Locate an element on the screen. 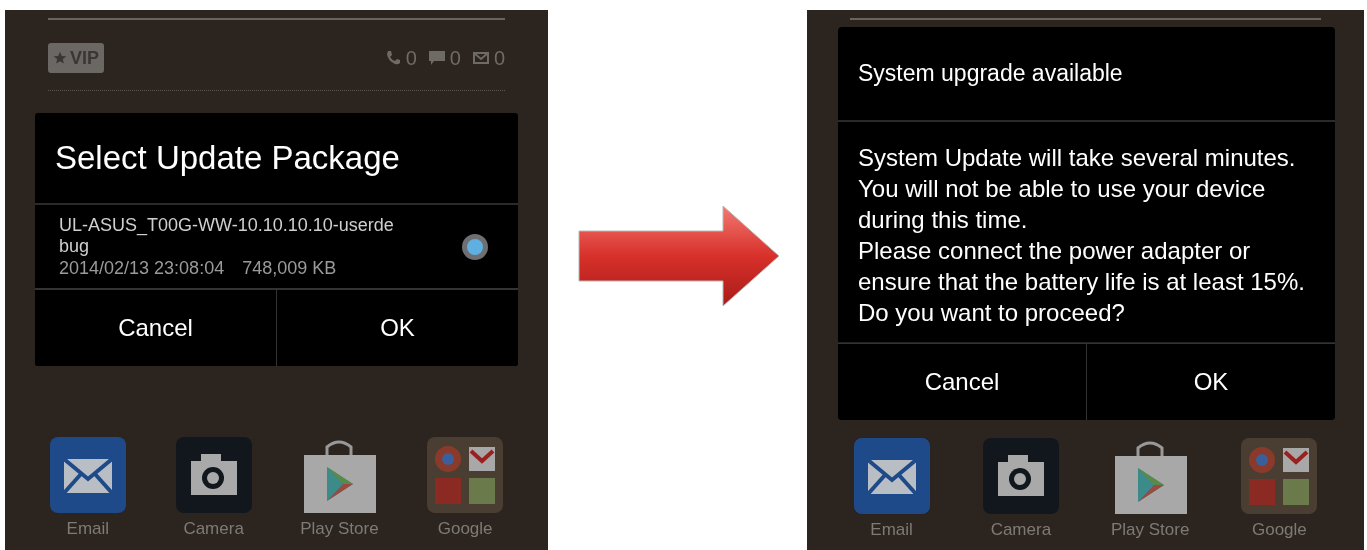 This screenshot has width=1367, height=550. star-icon is located at coordinates (60, 58).